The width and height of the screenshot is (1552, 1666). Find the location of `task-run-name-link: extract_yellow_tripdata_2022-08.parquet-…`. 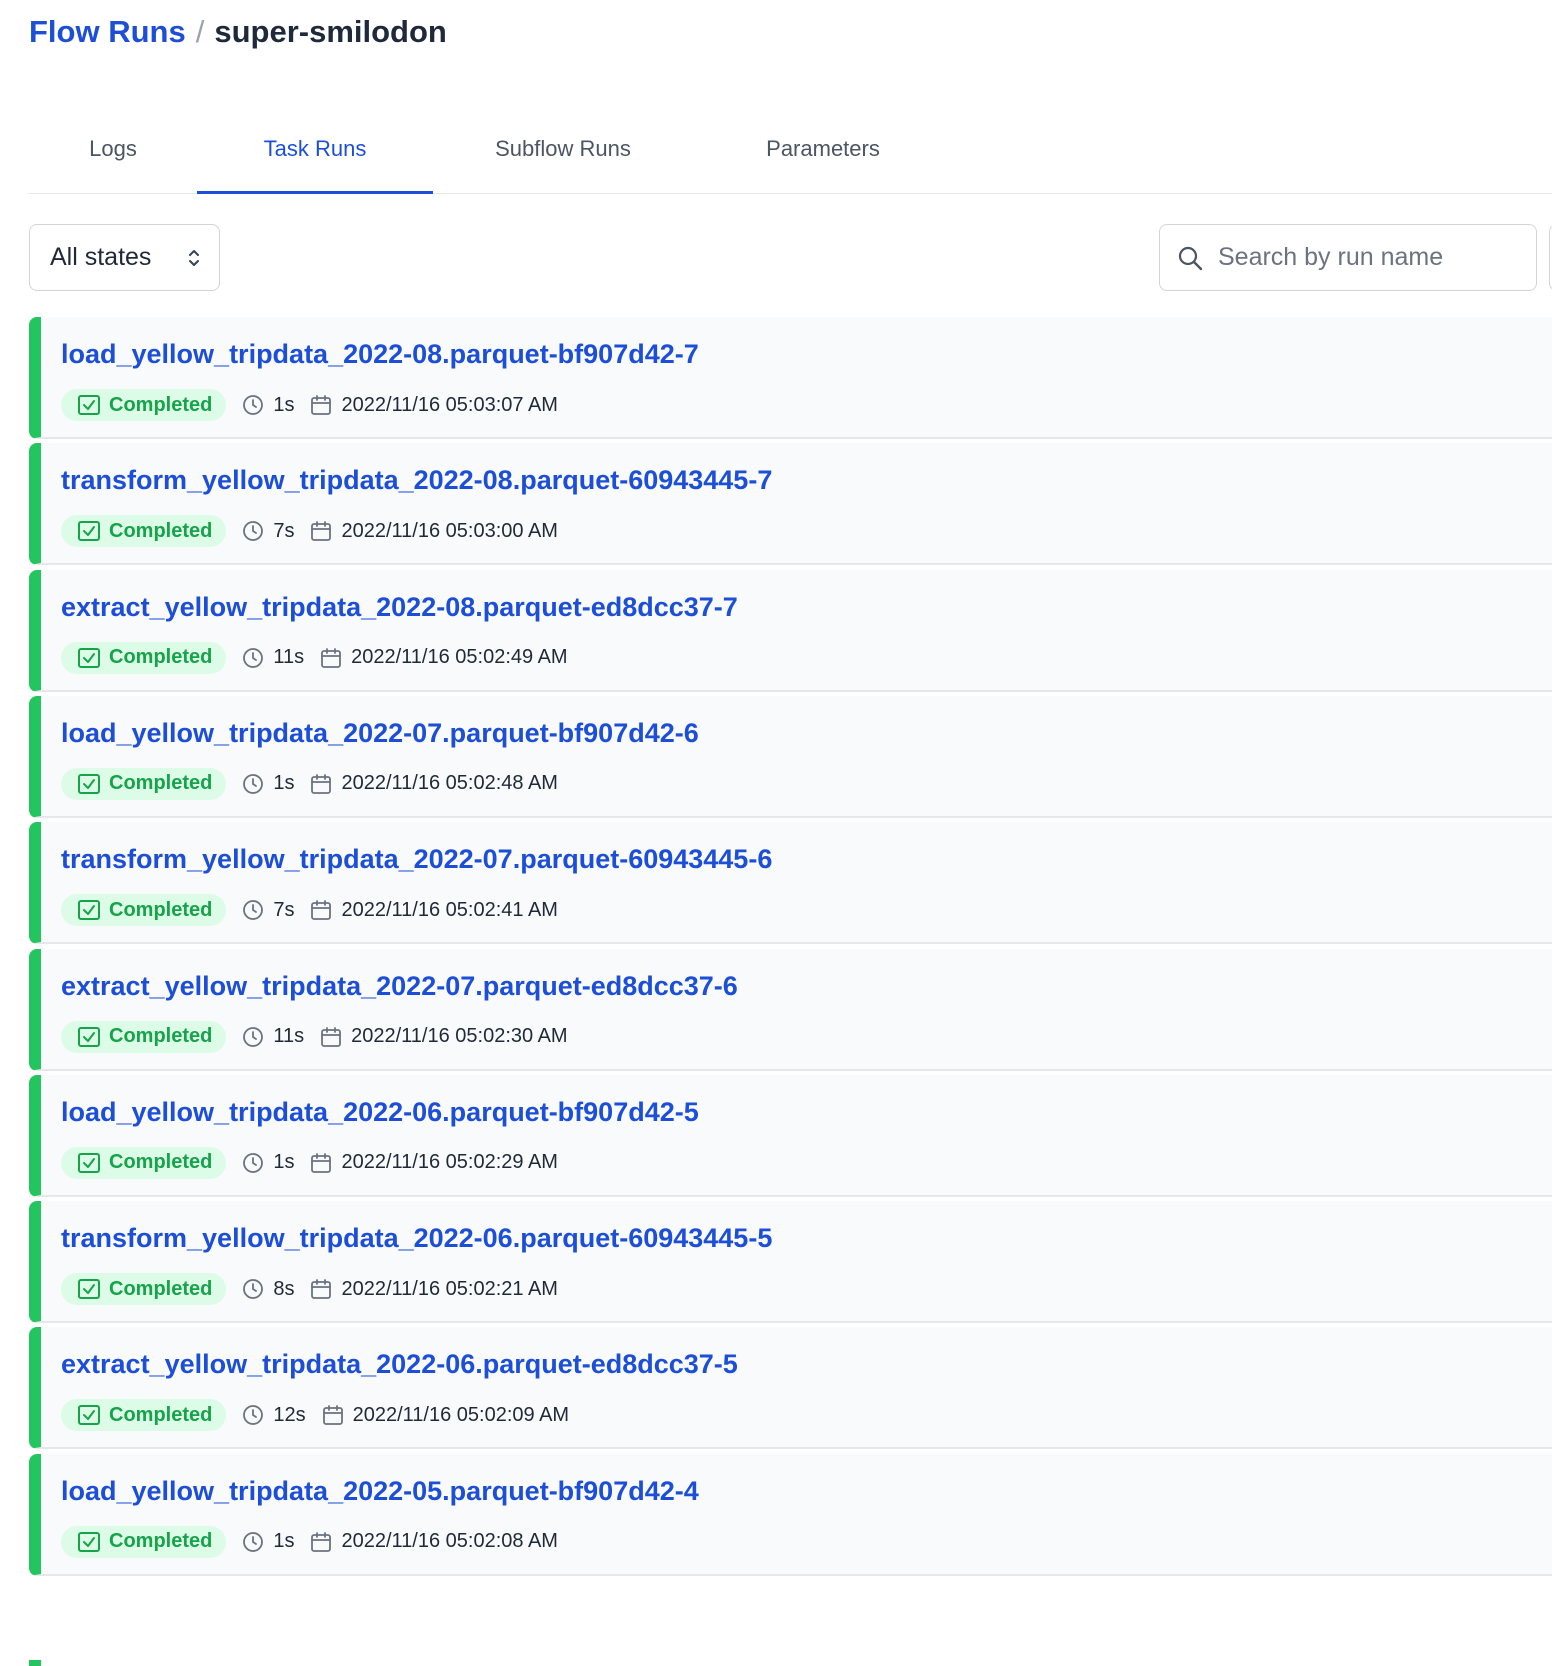

task-run-name-link: extract_yellow_tripdata_2022-08.parquet-… is located at coordinates (399, 607).